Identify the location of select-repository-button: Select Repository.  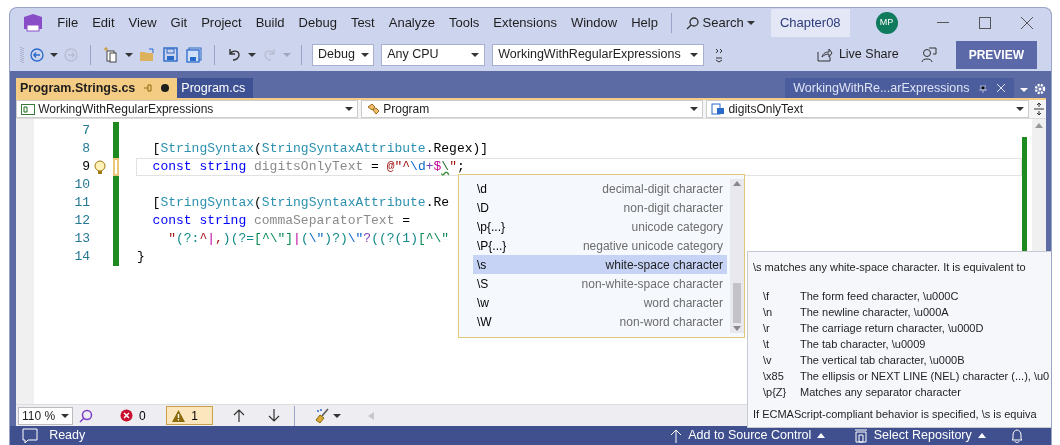
(919, 435).